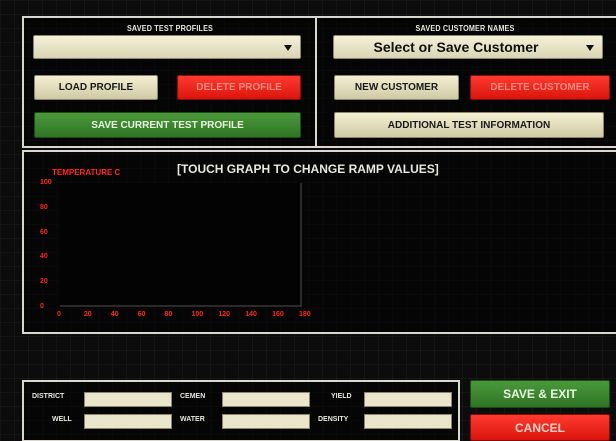 This screenshot has width=616, height=441. Describe the element at coordinates (239, 87) in the screenshot. I see `delete-profile-button: DELETE PROFILE` at that location.